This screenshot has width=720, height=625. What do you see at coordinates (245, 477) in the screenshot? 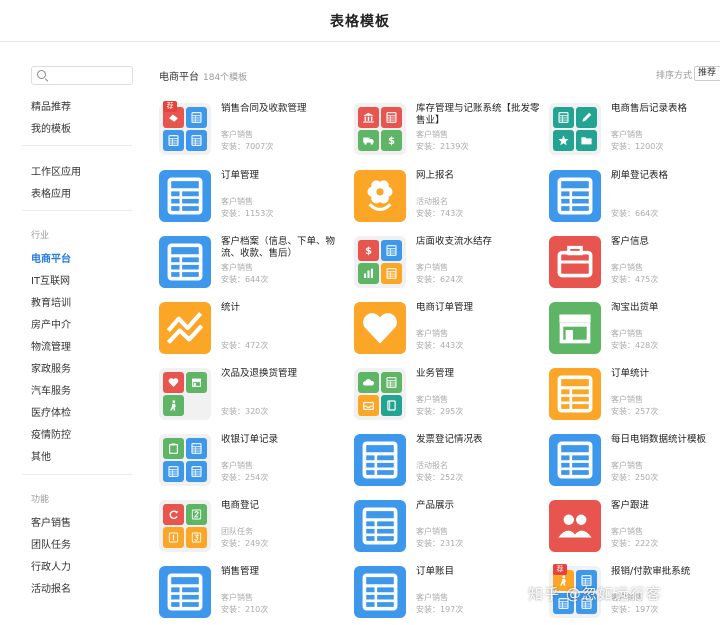
I see `template-installs: 安装：254次` at bounding box center [245, 477].